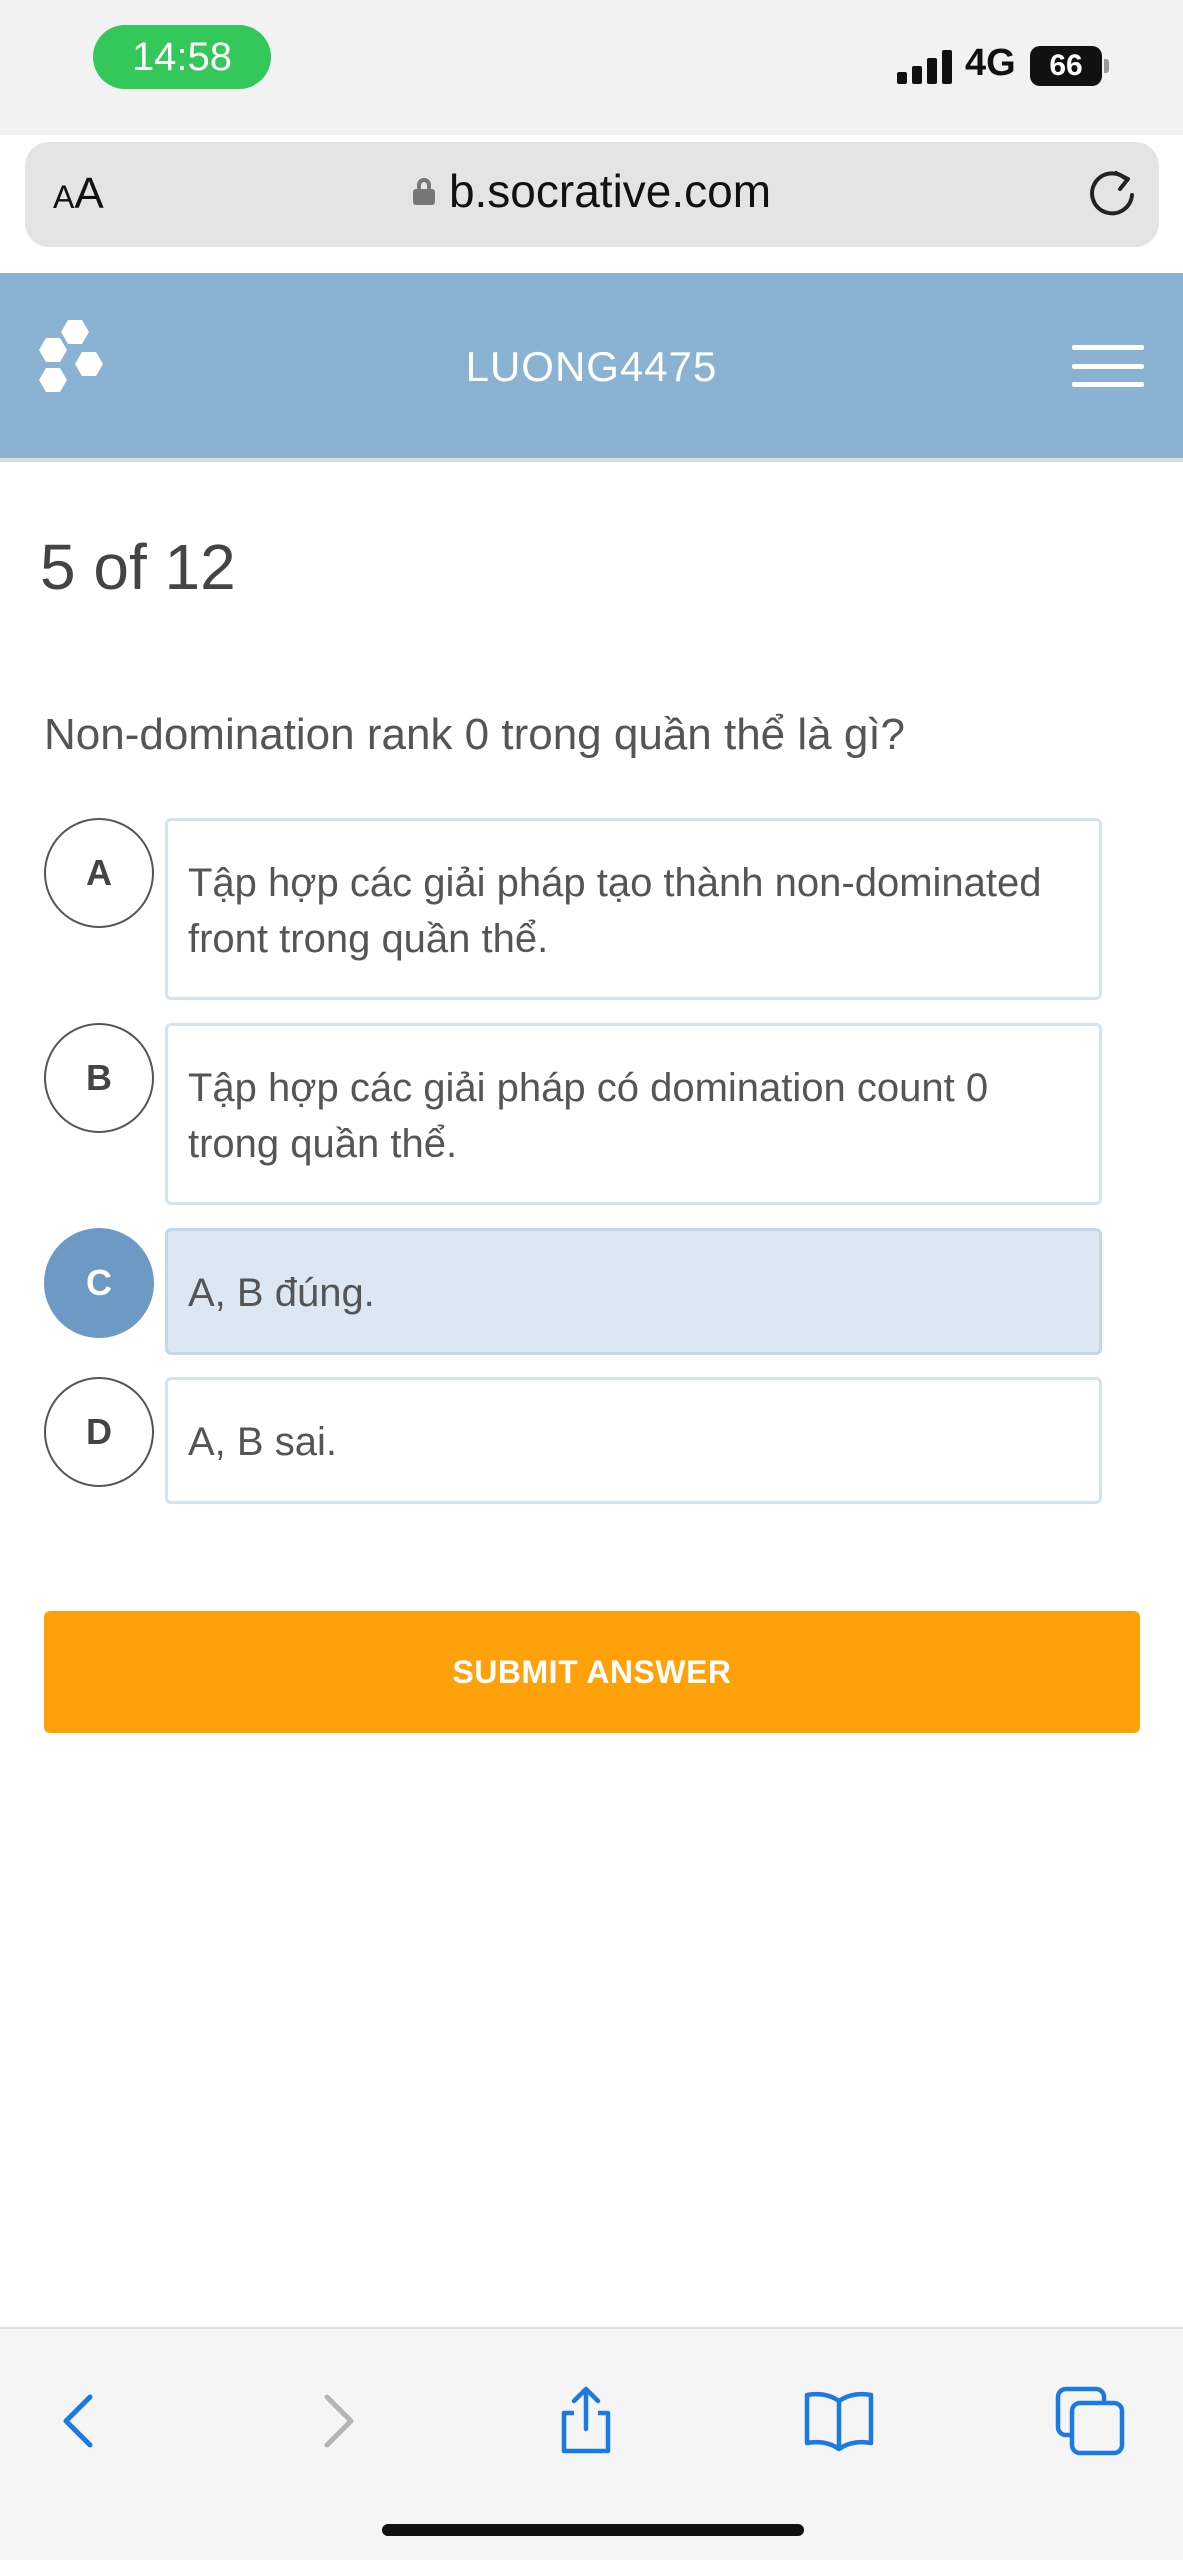 The width and height of the screenshot is (1183, 2560). What do you see at coordinates (80, 2421) in the screenshot?
I see `back-icon` at bounding box center [80, 2421].